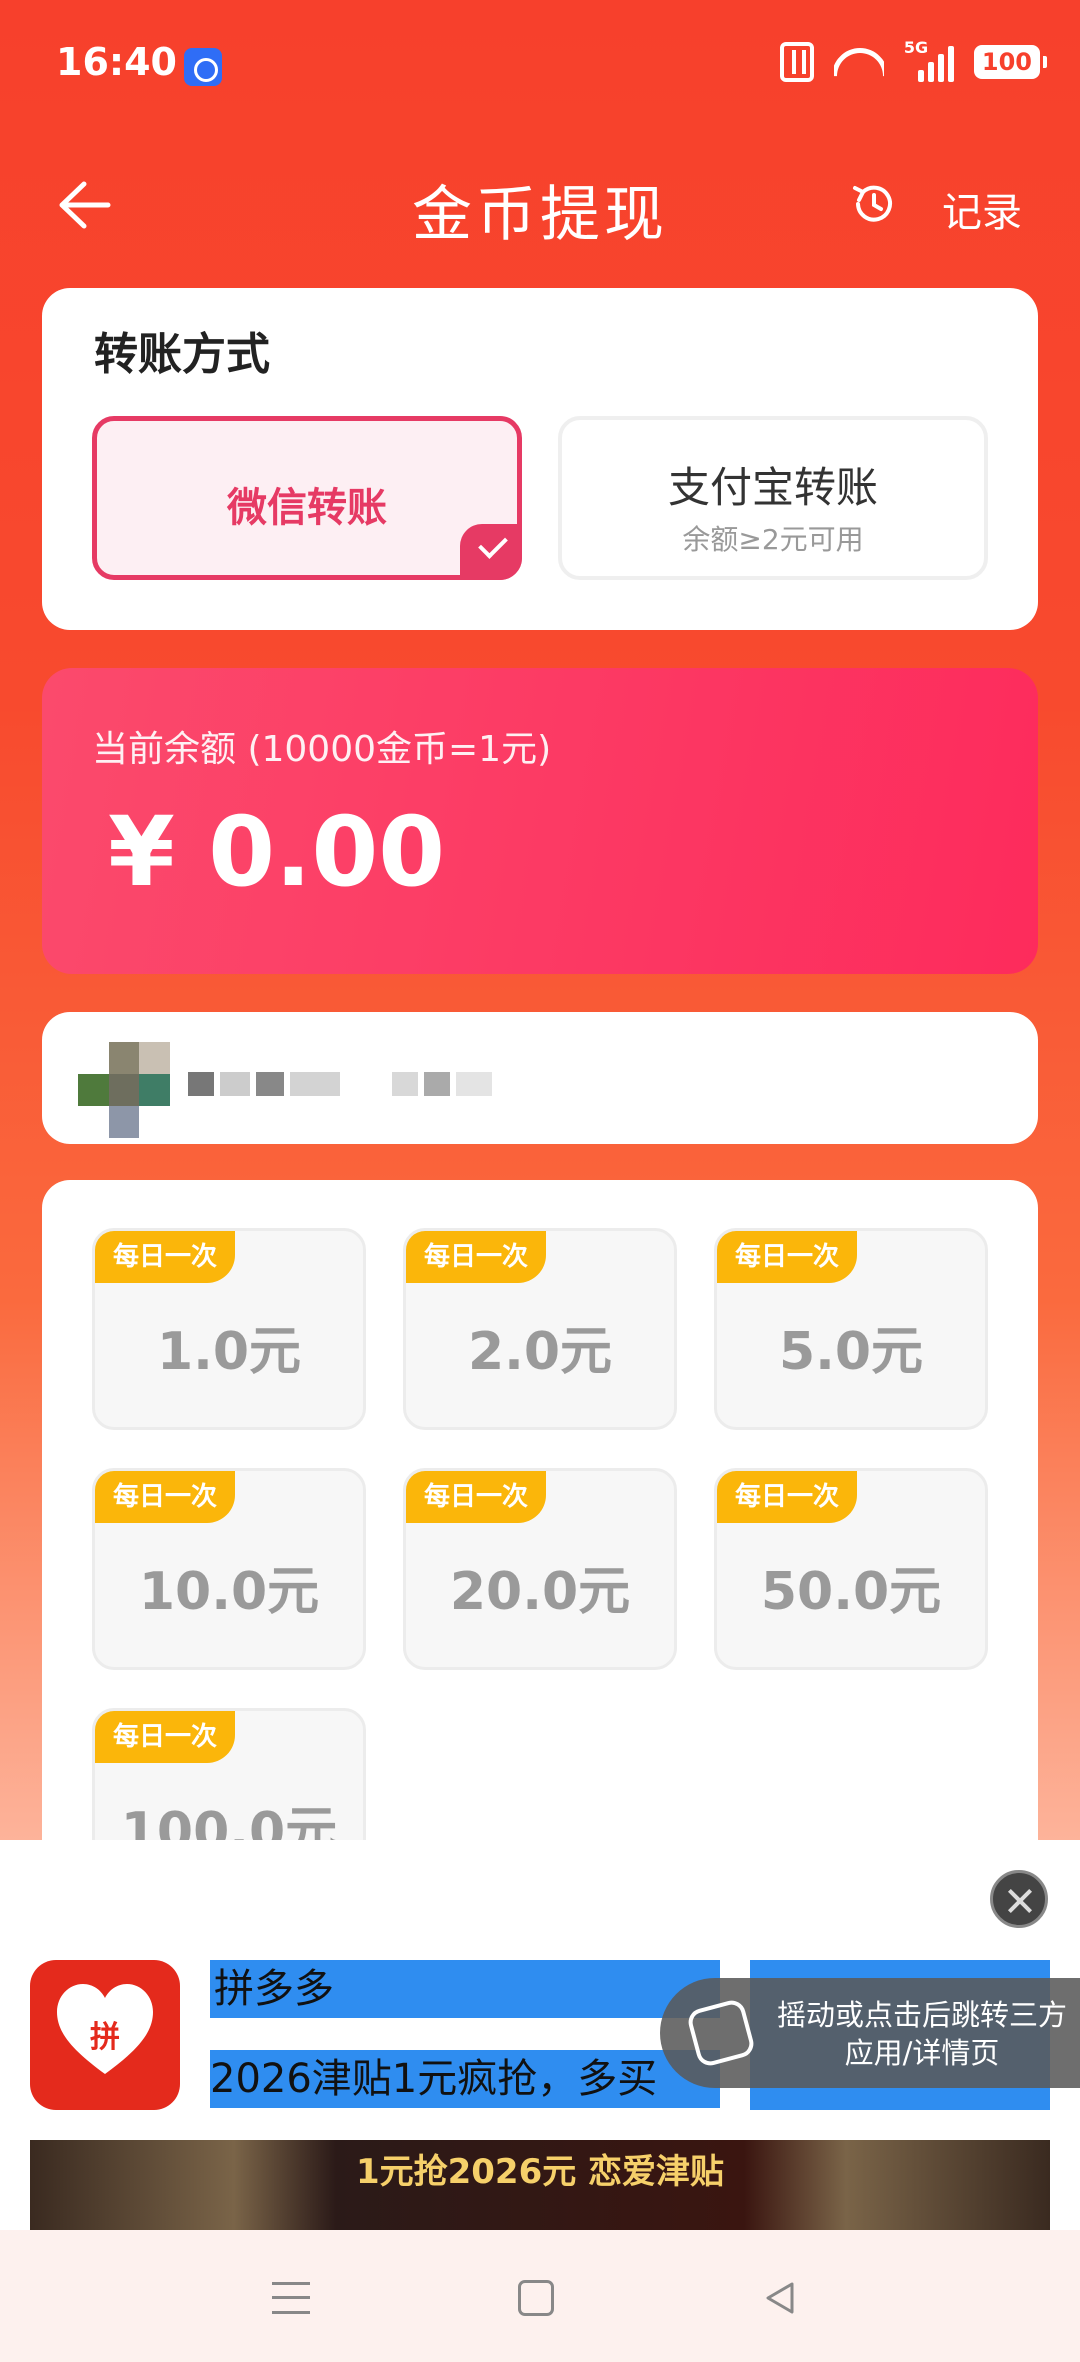  What do you see at coordinates (916, 47) in the screenshot?
I see `network-type: 5G` at bounding box center [916, 47].